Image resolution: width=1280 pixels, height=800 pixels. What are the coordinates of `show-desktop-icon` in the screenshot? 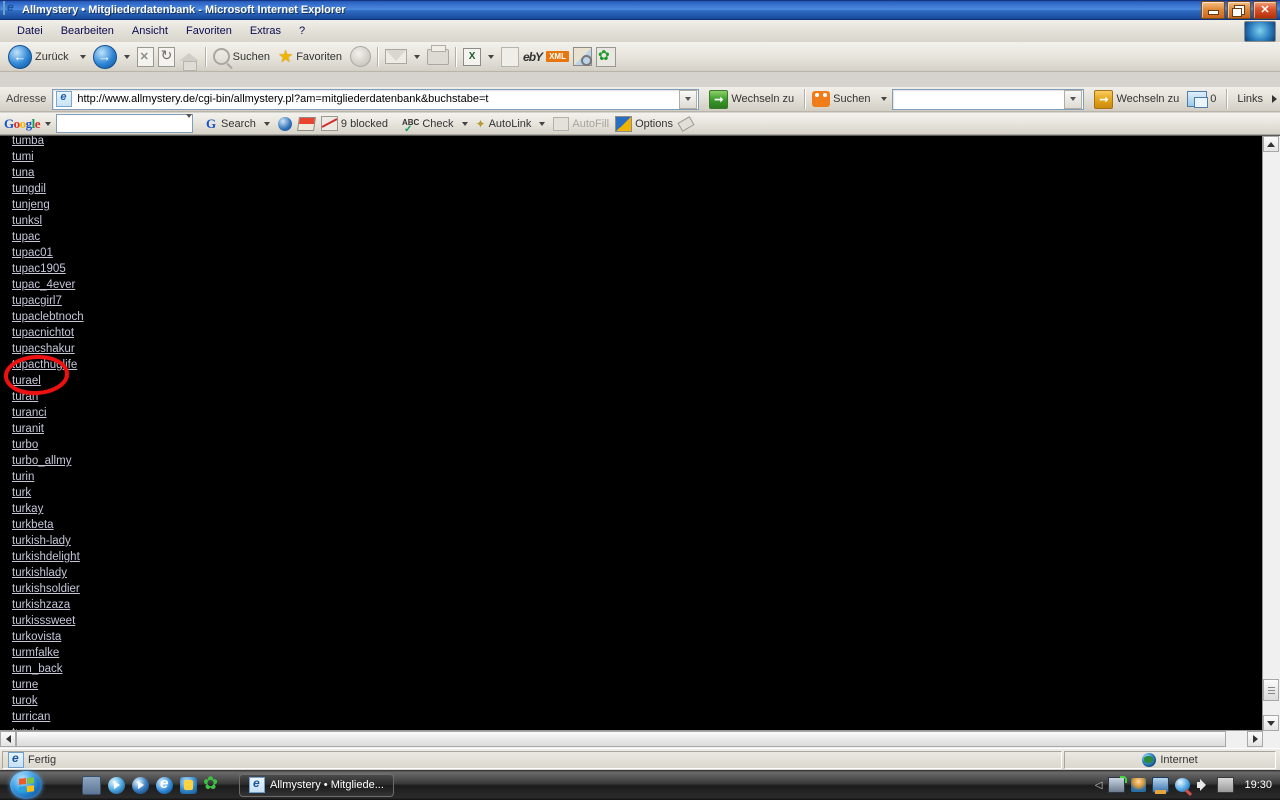 It's located at (91, 785).